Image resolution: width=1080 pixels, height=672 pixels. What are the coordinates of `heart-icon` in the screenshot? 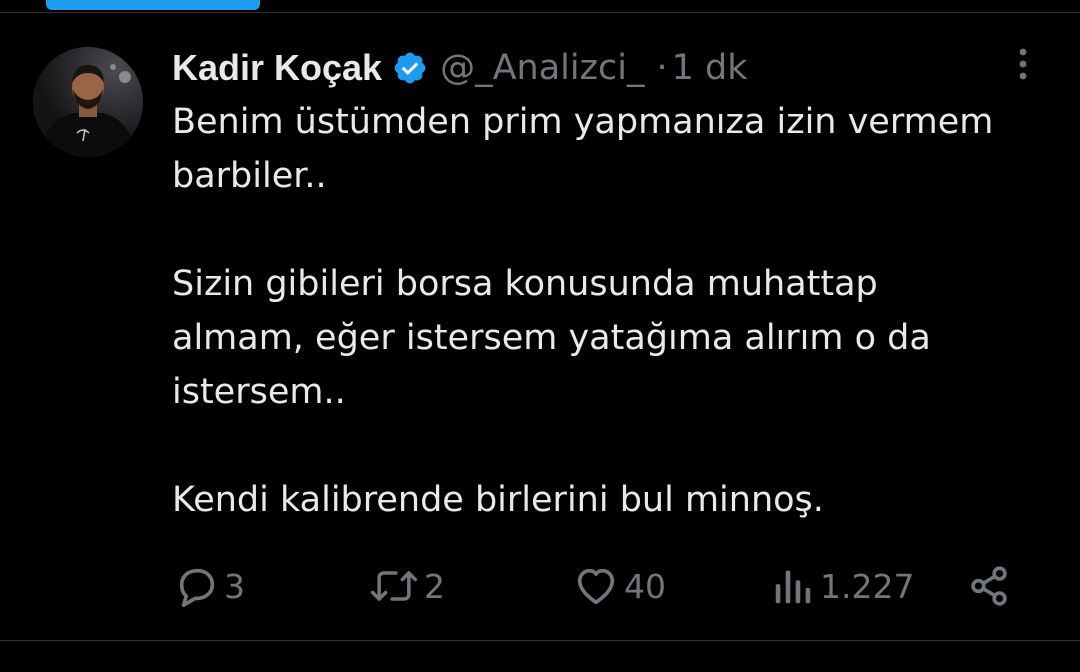 It's located at (596, 586).